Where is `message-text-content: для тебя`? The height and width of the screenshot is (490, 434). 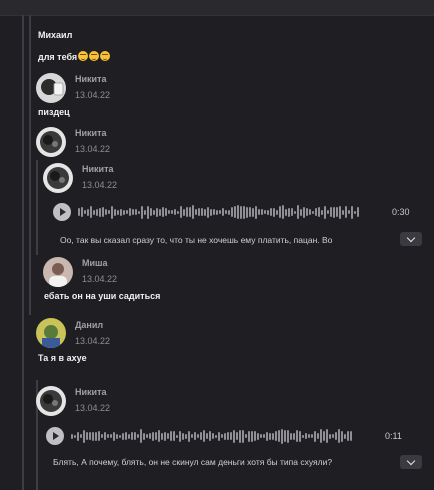 message-text-content: для тебя is located at coordinates (58, 57).